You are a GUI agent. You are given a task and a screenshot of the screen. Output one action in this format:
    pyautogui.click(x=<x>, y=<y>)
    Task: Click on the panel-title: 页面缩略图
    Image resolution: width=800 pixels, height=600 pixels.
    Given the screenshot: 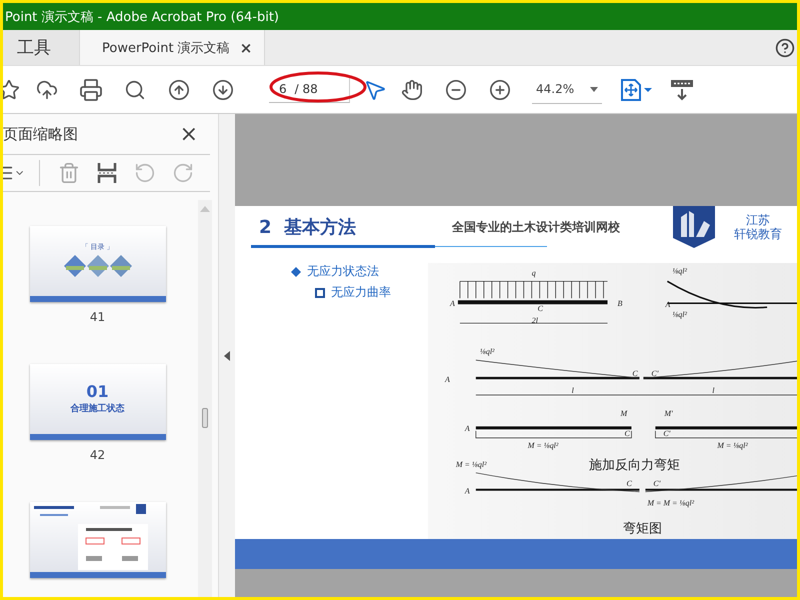 What is the action you would take?
    pyautogui.click(x=40, y=134)
    